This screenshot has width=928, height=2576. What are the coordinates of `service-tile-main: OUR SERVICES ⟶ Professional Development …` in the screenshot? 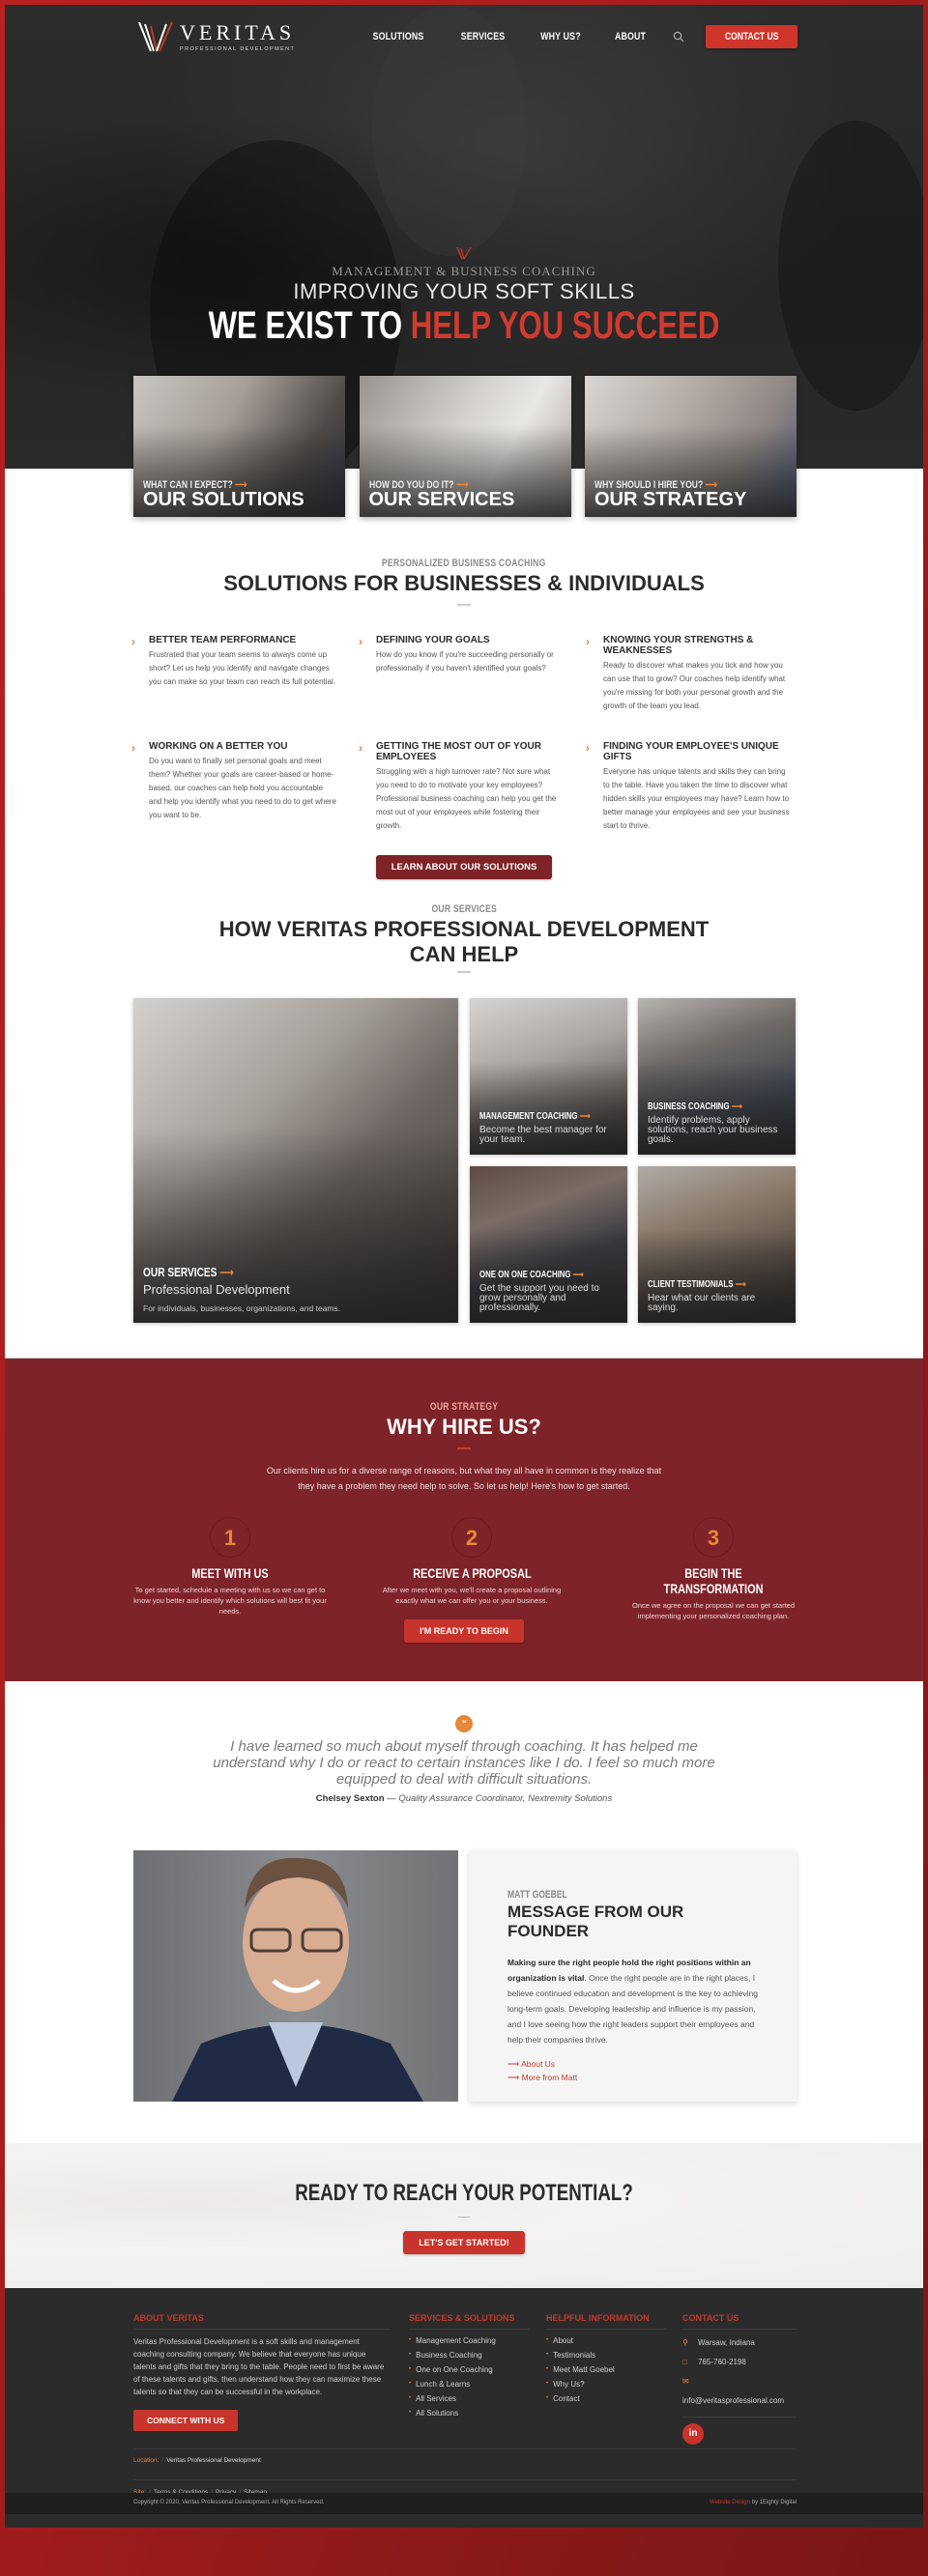 It's located at (296, 1161).